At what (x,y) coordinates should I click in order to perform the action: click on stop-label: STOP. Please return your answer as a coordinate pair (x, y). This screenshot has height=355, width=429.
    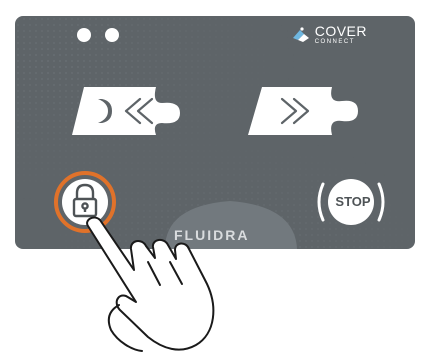
    Looking at the image, I should click on (353, 201).